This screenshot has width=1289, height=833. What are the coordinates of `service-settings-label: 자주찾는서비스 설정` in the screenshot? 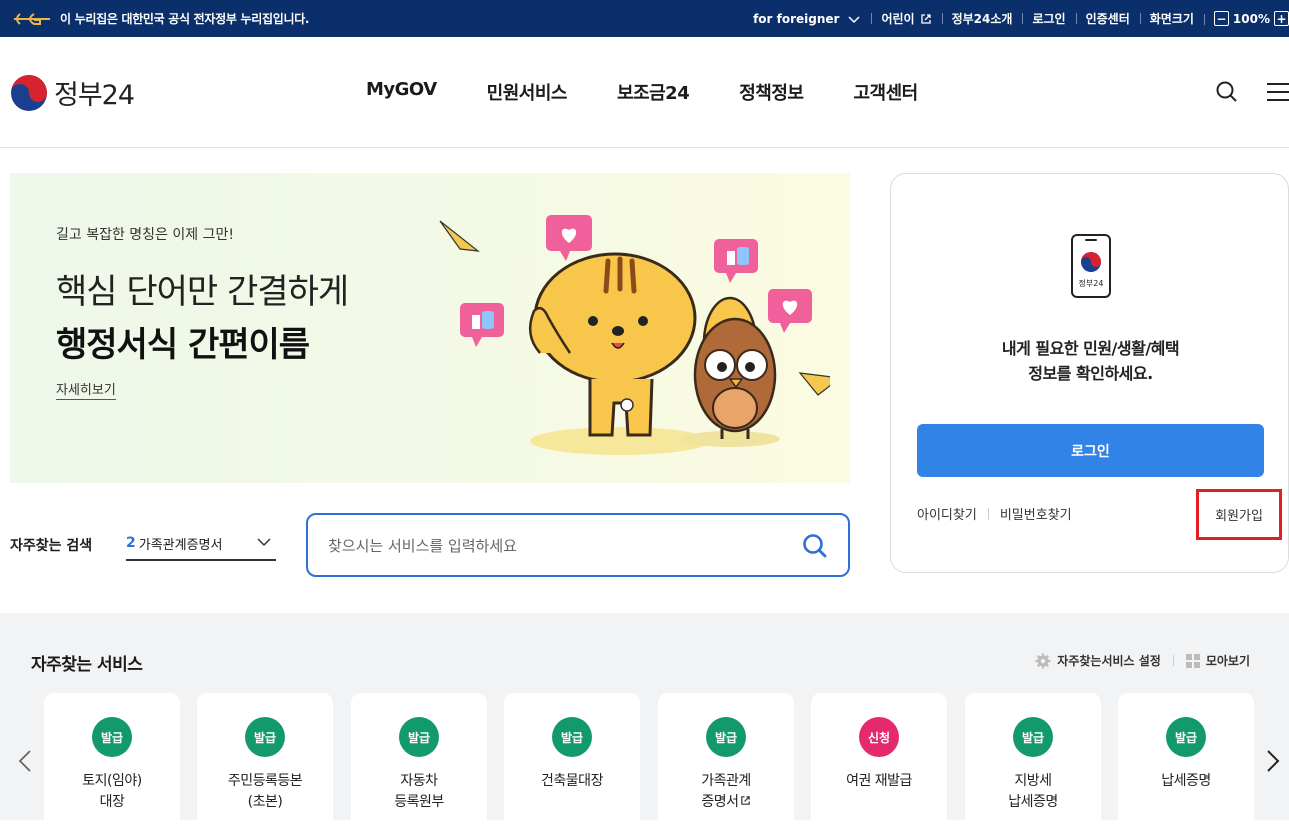 It's located at (1109, 661).